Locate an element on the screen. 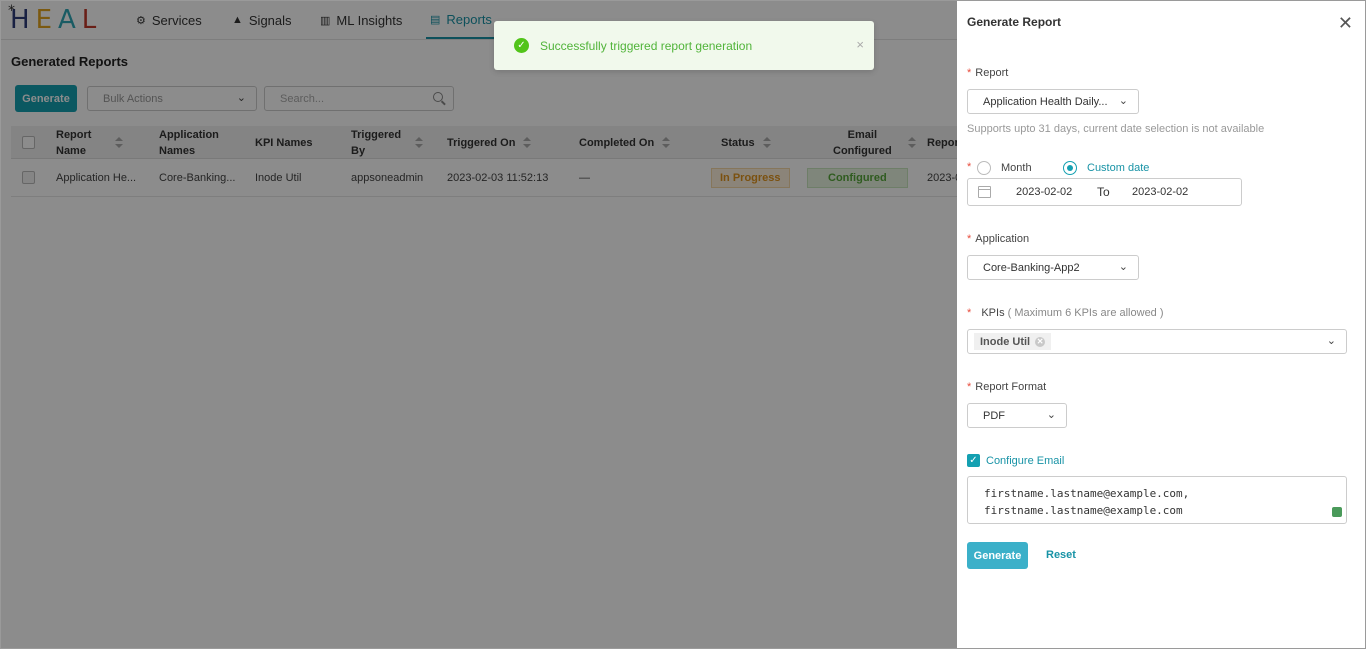 The height and width of the screenshot is (649, 1366). application-select: Core-Banking-App2 ⌄ is located at coordinates (1053, 267).